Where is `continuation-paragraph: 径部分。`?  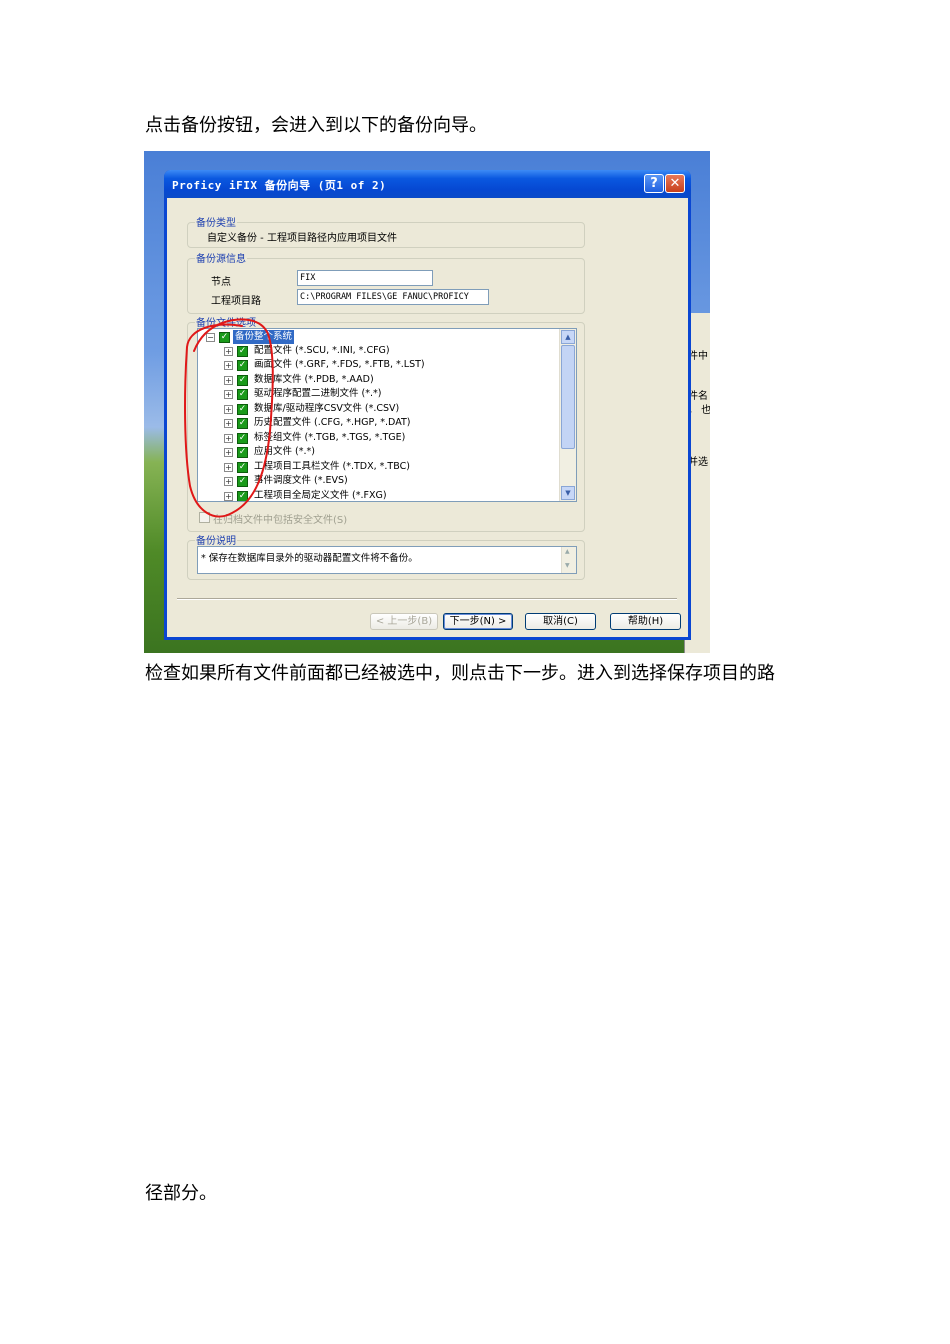
continuation-paragraph: 径部分。 is located at coordinates (181, 1193).